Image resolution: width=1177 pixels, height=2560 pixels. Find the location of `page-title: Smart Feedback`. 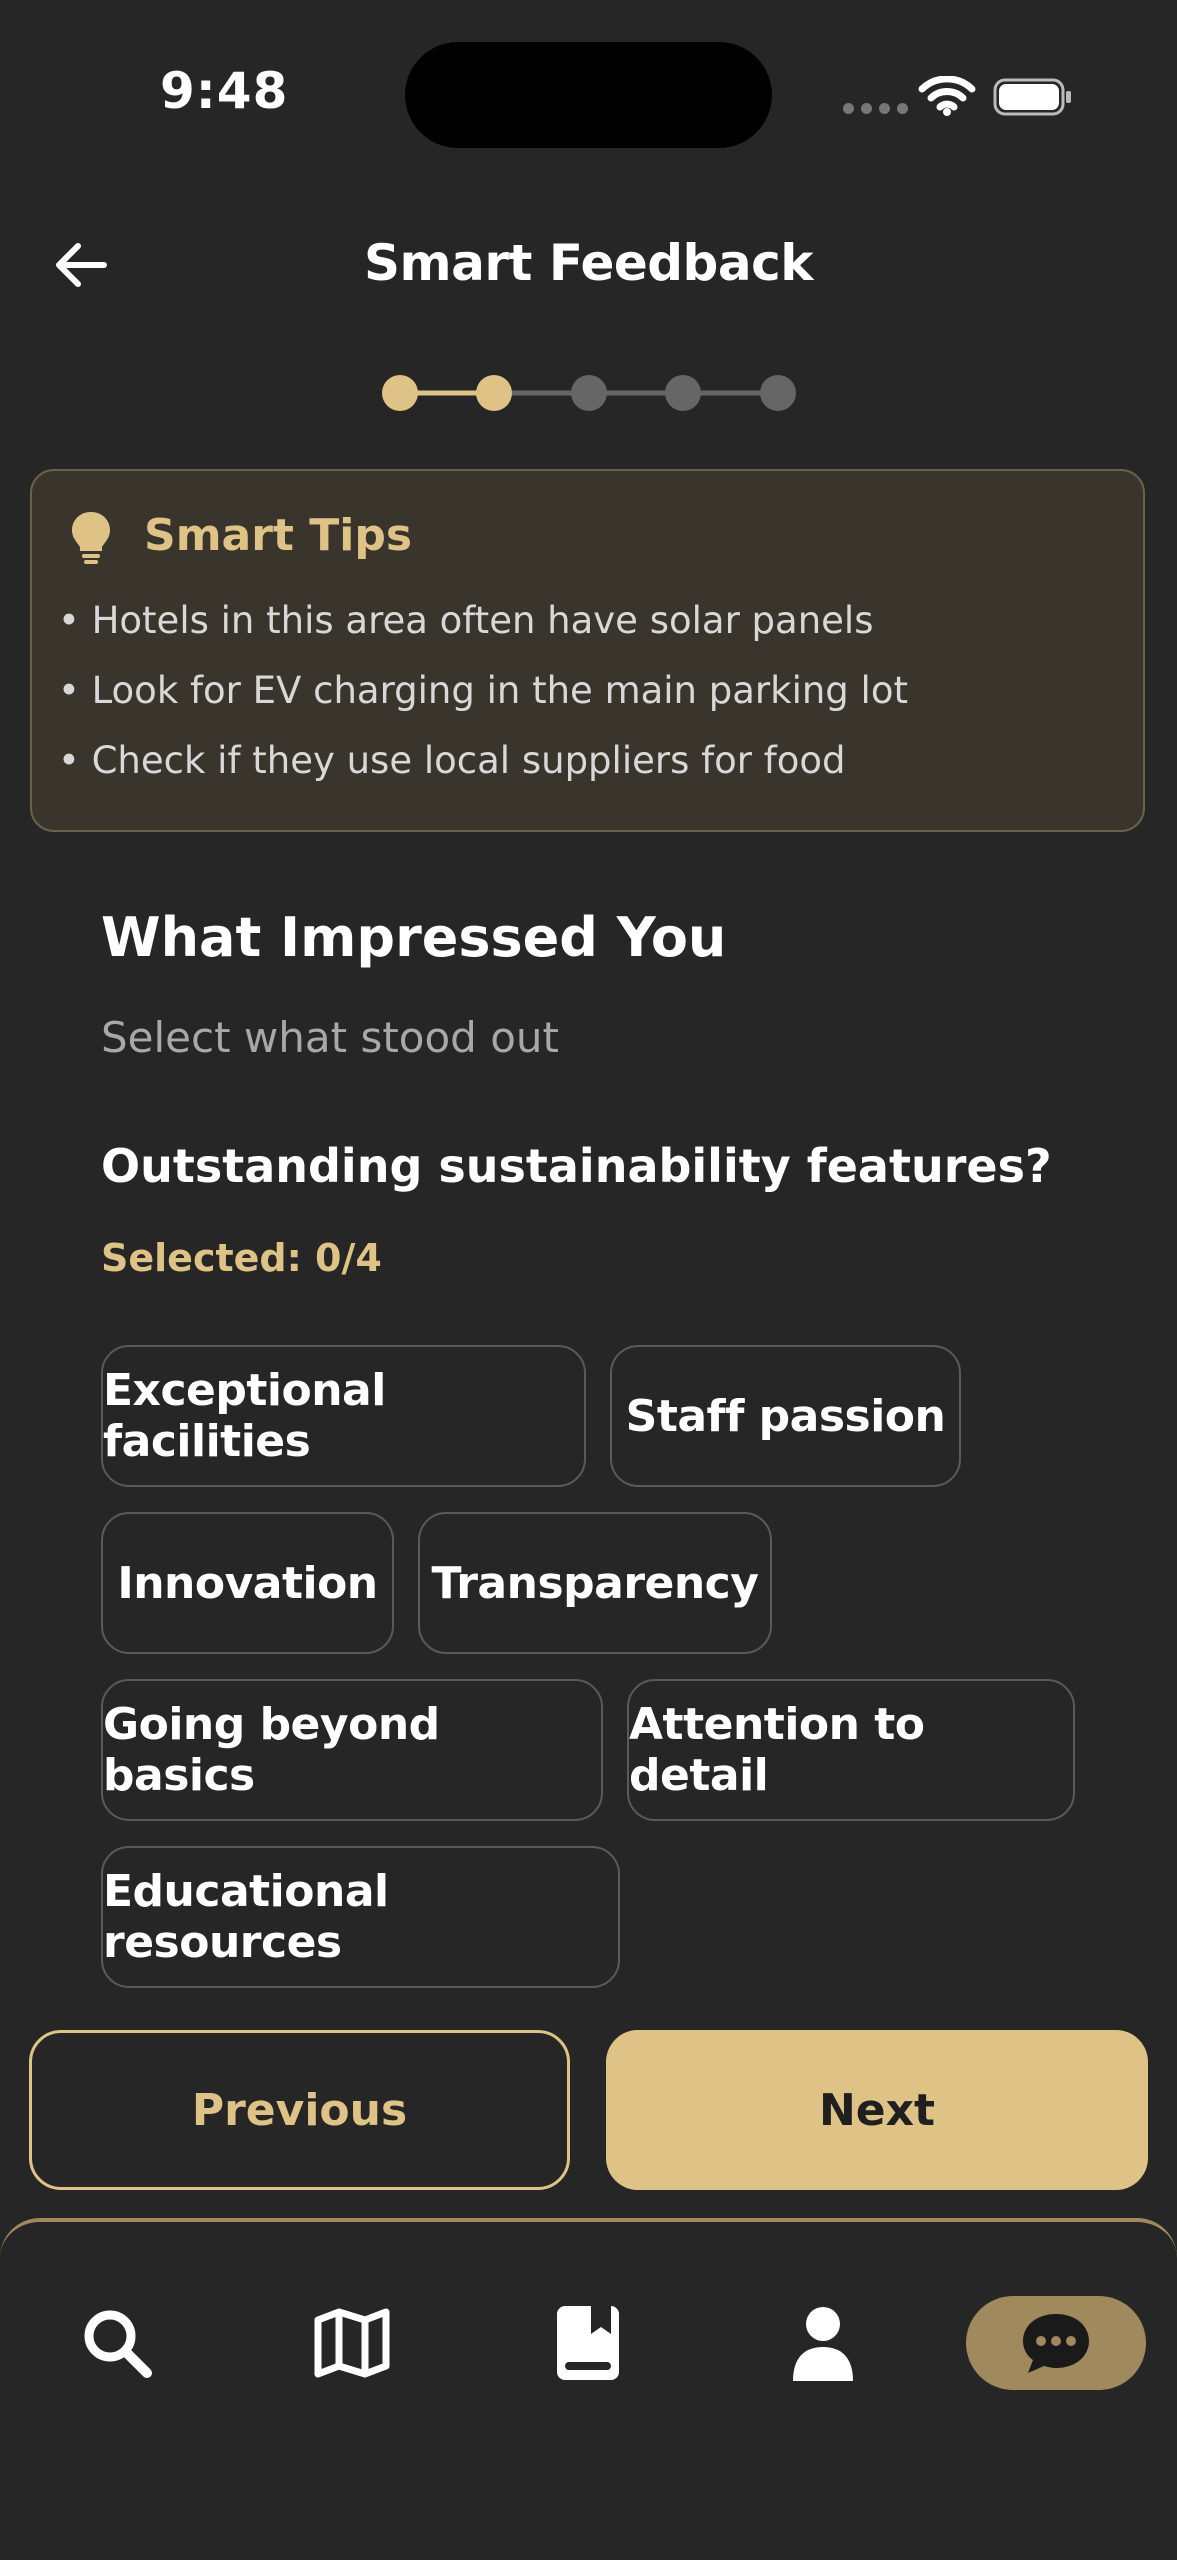

page-title: Smart Feedback is located at coordinates (588, 263).